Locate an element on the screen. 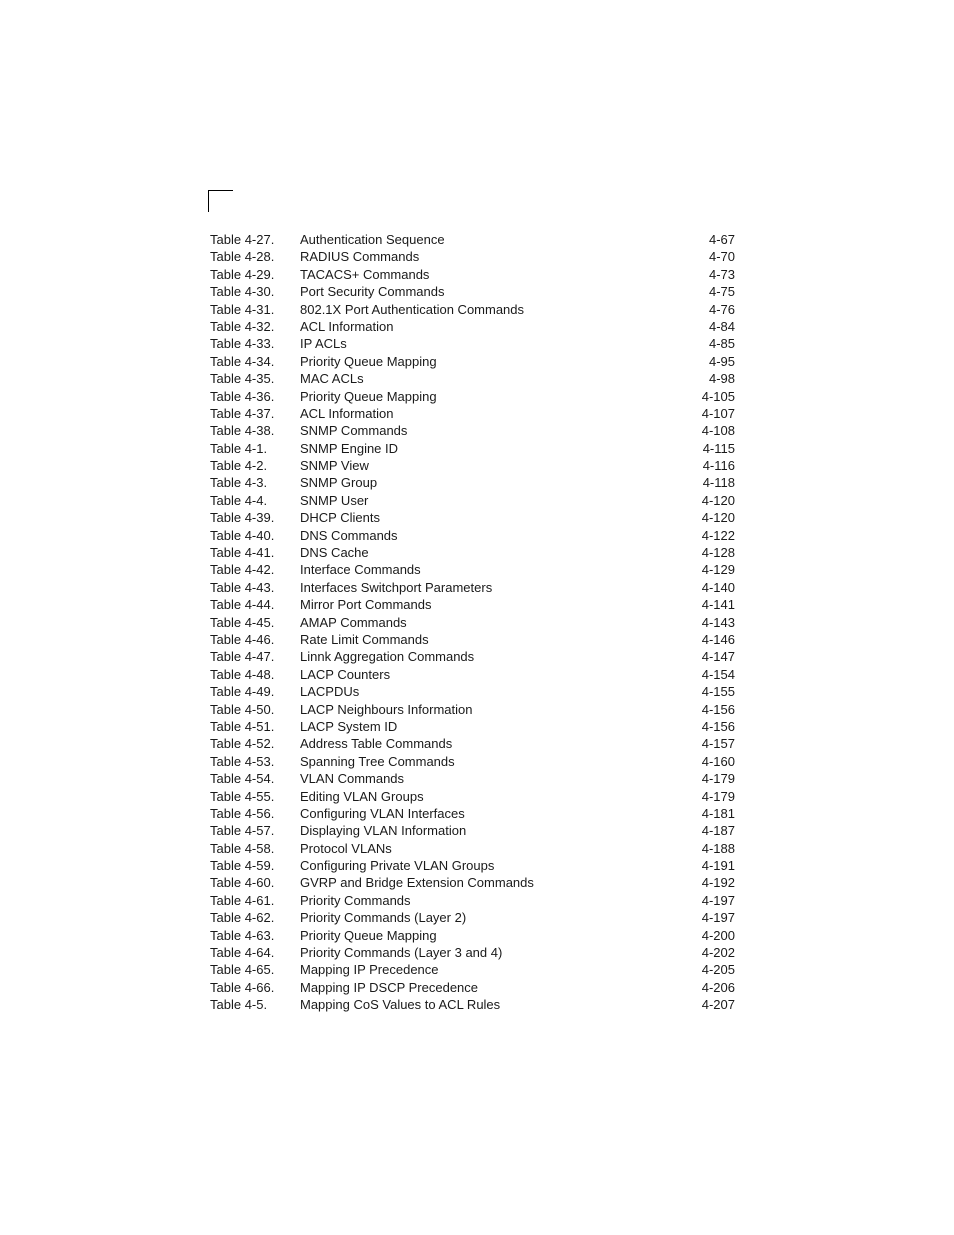 The image size is (954, 1235). entry-title: SNMP User is located at coordinates (334, 500).